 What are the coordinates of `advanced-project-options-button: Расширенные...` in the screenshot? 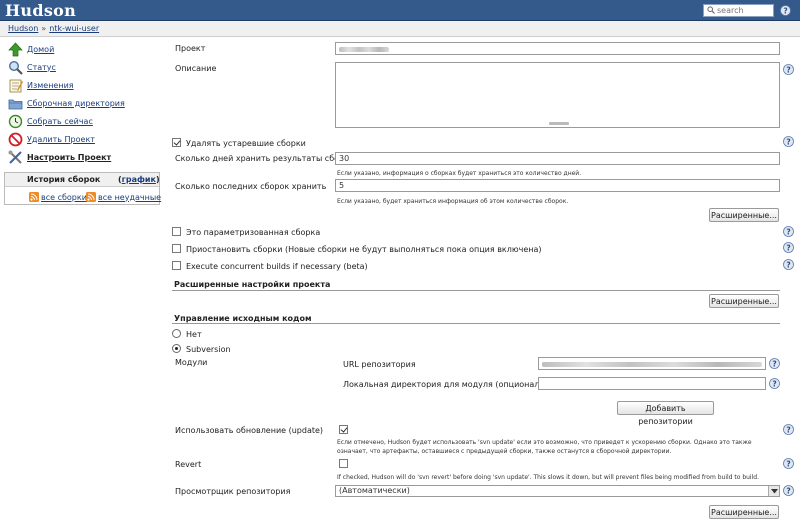 It's located at (744, 301).